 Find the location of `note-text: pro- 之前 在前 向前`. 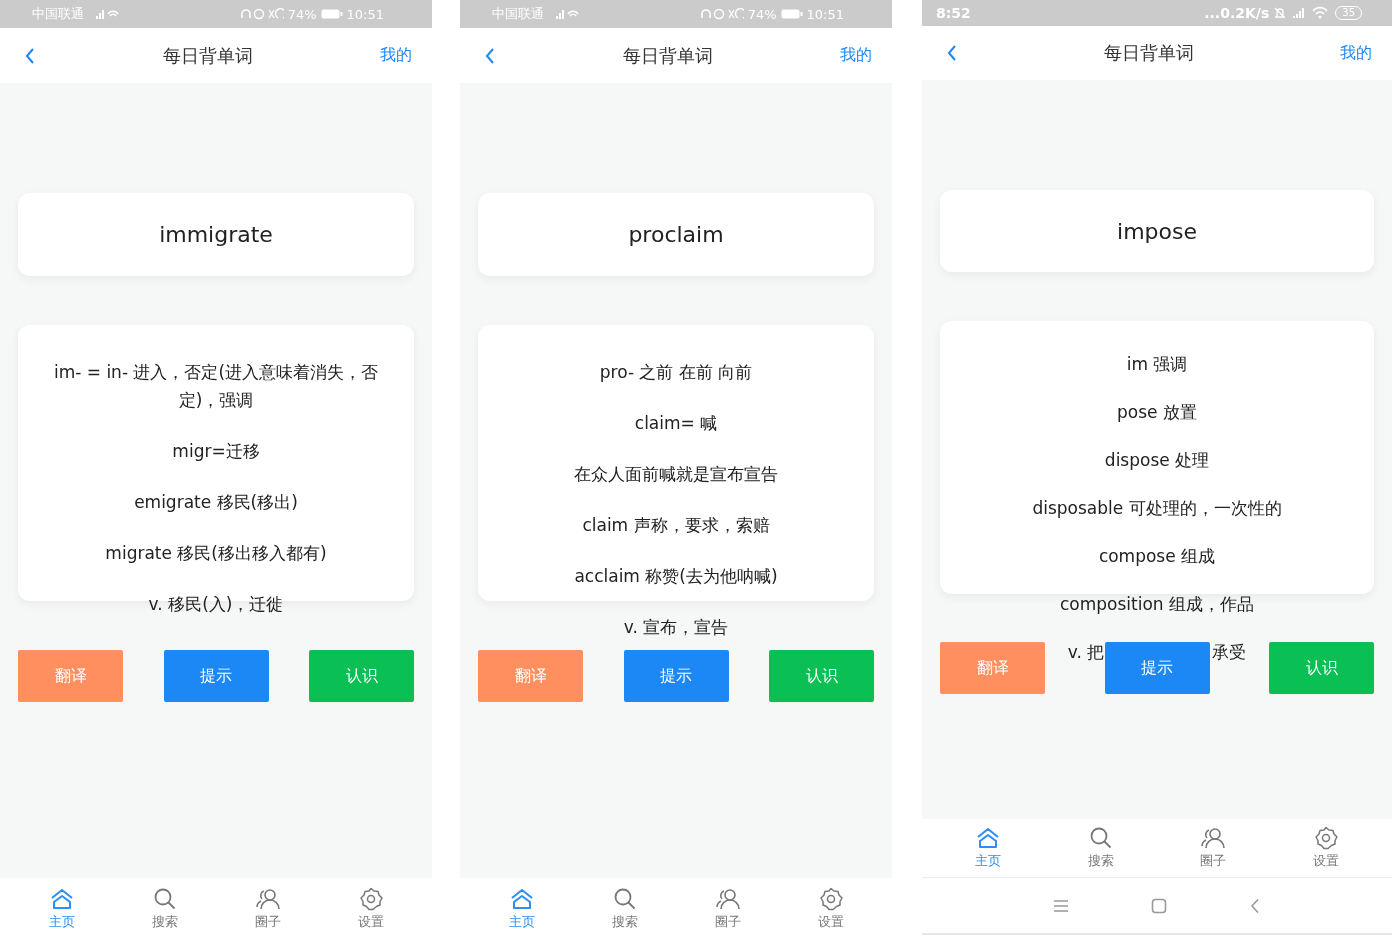

note-text: pro- 之前 在前 向前 is located at coordinates (676, 372).